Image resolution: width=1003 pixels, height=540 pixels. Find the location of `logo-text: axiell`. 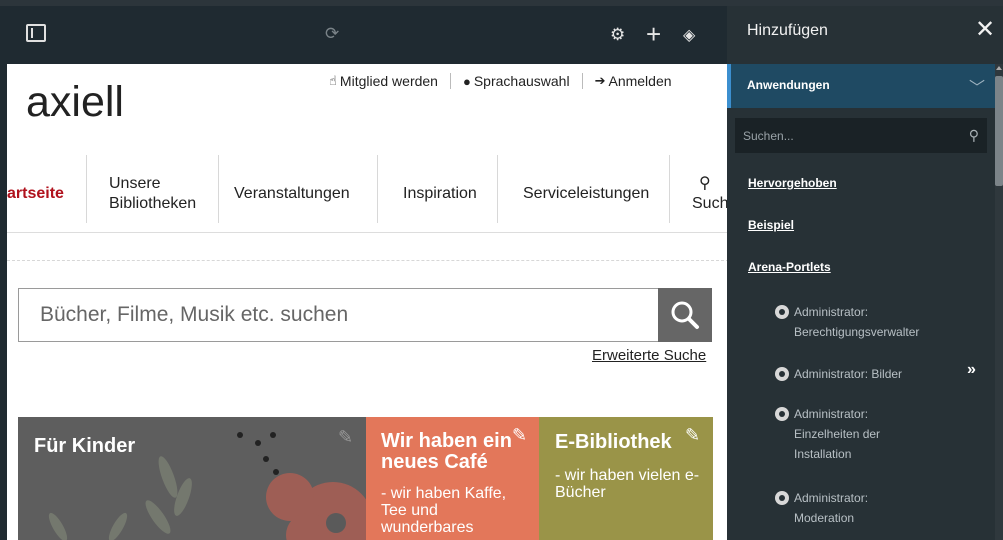

logo-text: axiell is located at coordinates (75, 102).